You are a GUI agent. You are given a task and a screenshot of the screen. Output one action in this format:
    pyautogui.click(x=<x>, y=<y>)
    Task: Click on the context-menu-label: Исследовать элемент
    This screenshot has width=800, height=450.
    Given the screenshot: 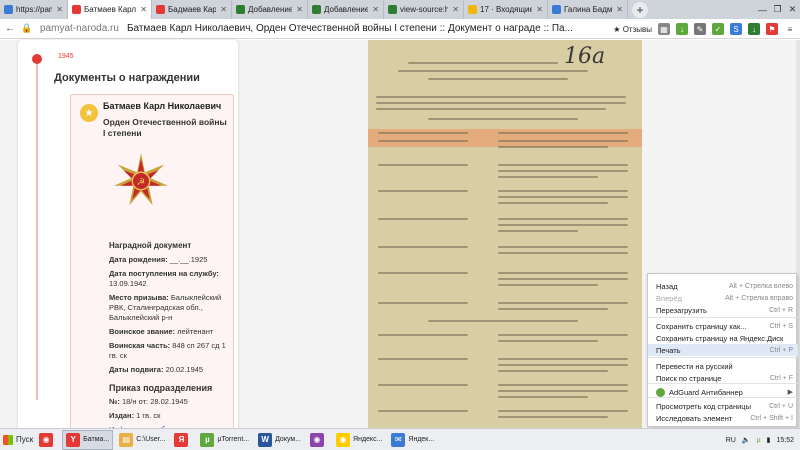 What is the action you would take?
    pyautogui.click(x=694, y=418)
    